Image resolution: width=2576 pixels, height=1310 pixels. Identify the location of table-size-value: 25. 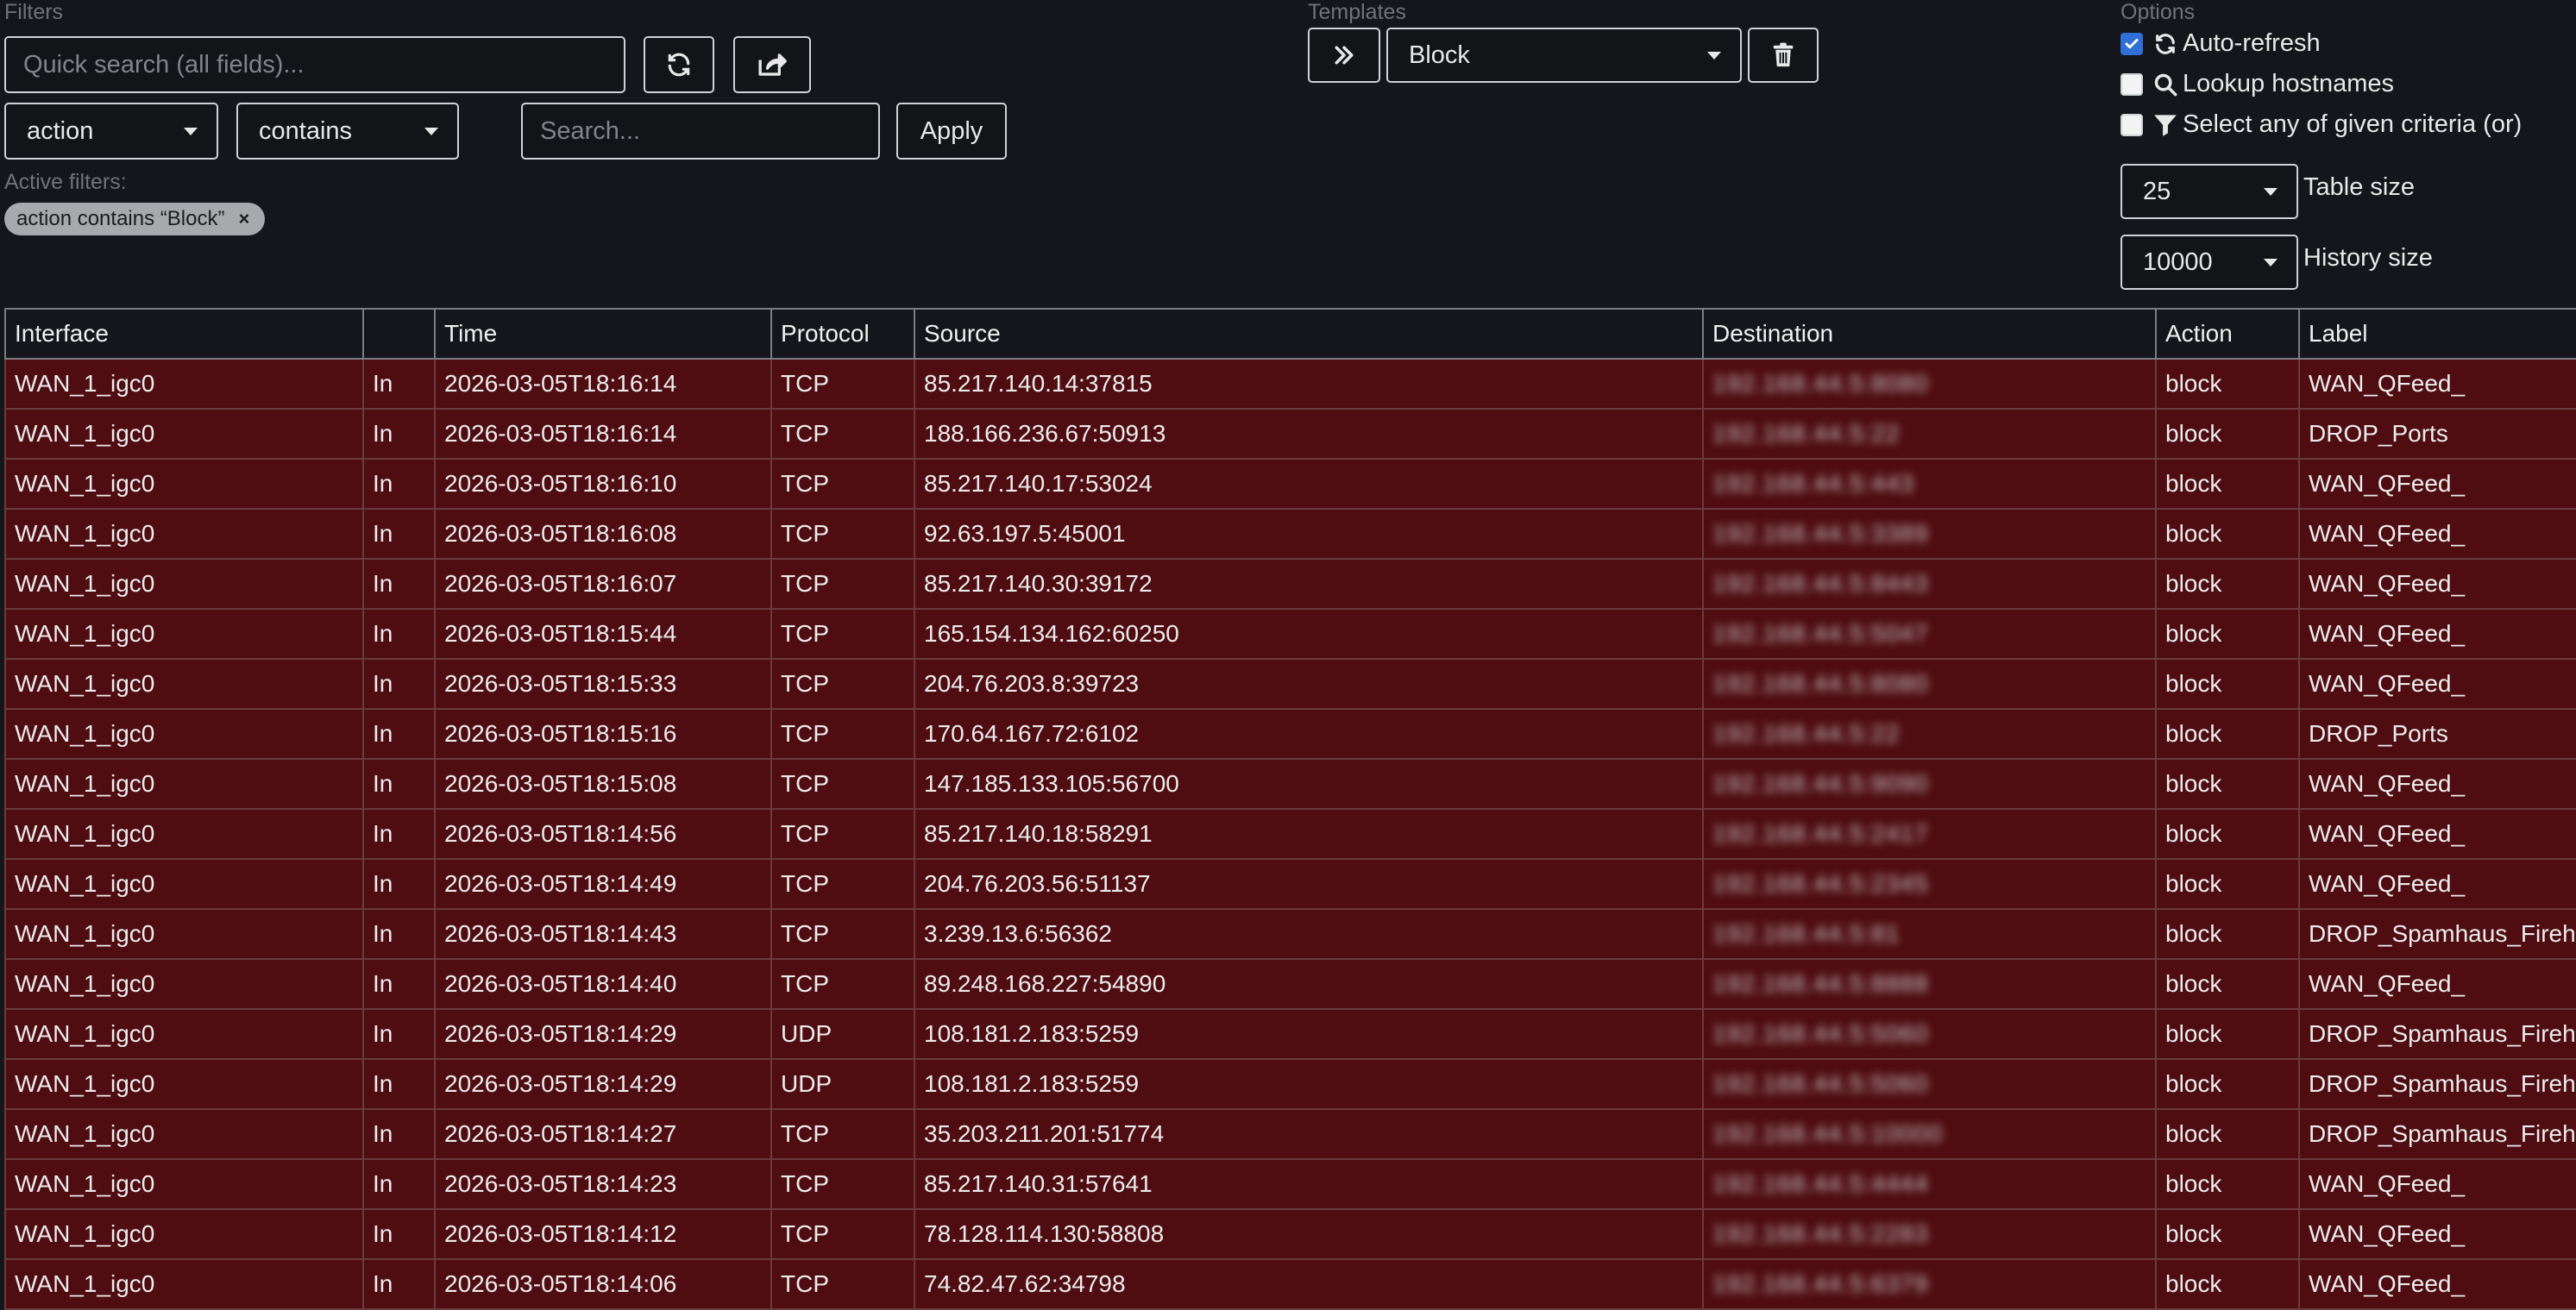
(2157, 191).